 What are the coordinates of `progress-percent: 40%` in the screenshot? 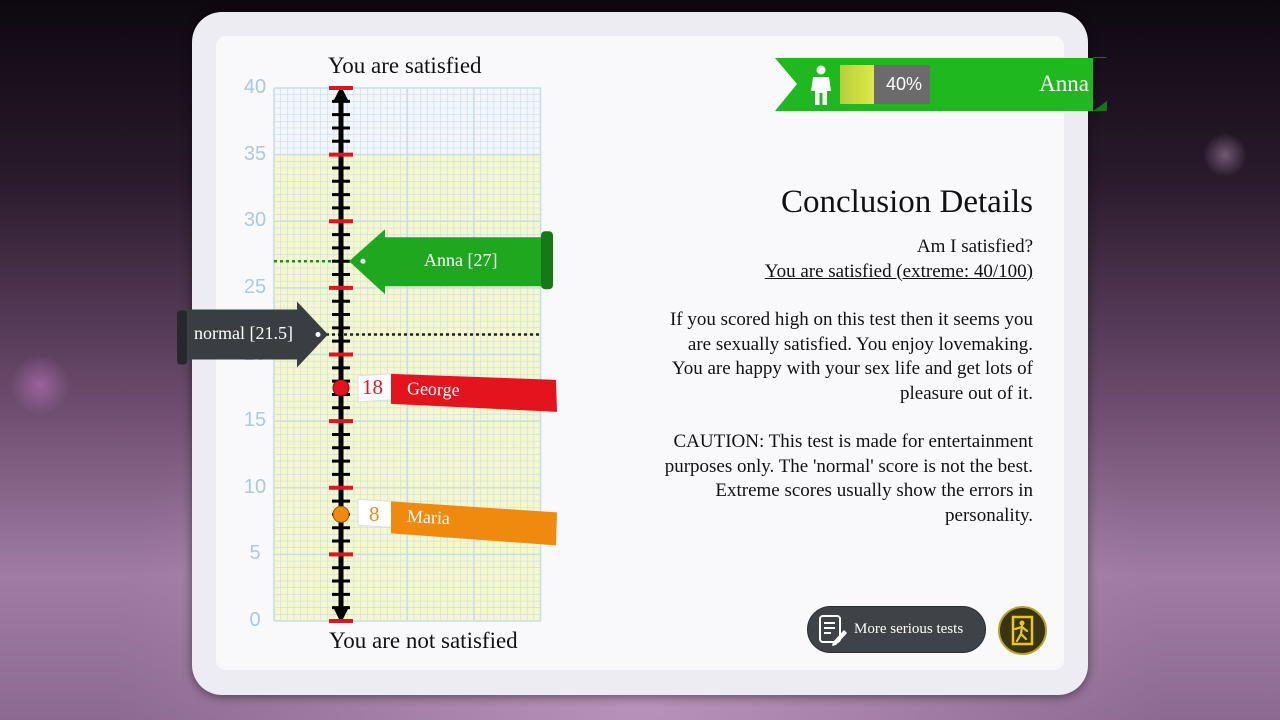 It's located at (903, 84).